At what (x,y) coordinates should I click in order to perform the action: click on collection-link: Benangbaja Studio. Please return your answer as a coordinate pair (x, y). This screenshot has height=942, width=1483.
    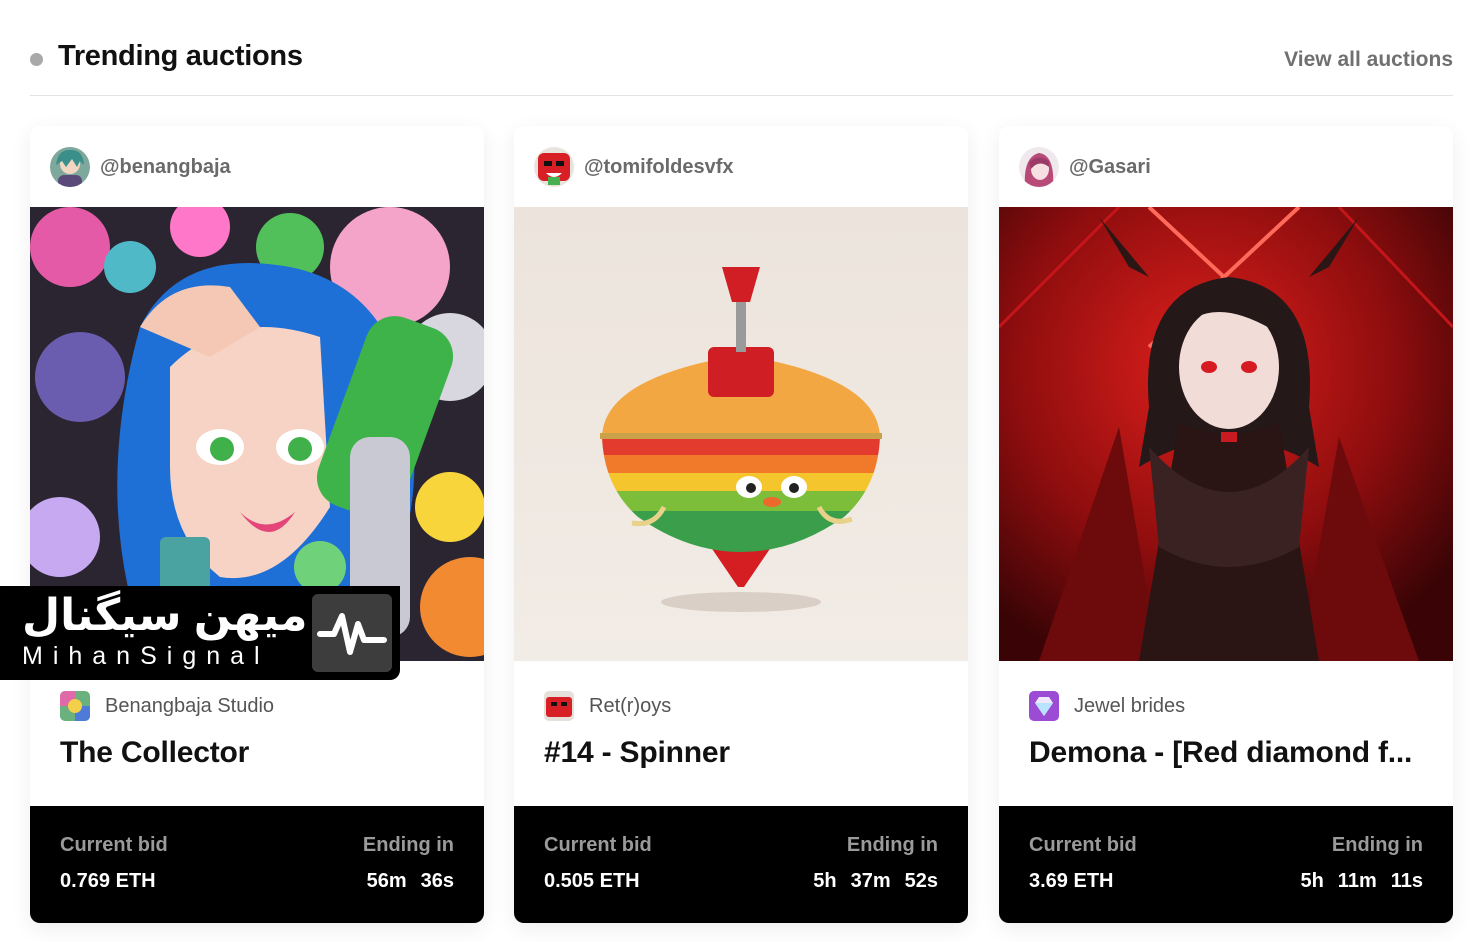
    Looking at the image, I should click on (167, 706).